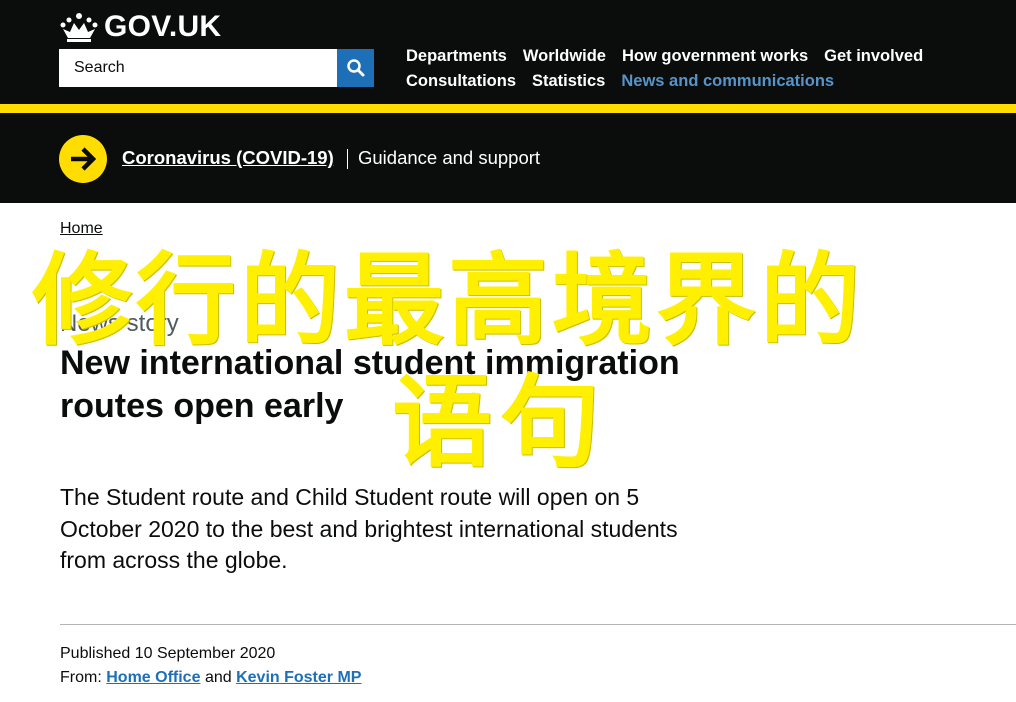 The width and height of the screenshot is (1016, 702). I want to click on nav-item-consultations: Consultations, so click(461, 81).